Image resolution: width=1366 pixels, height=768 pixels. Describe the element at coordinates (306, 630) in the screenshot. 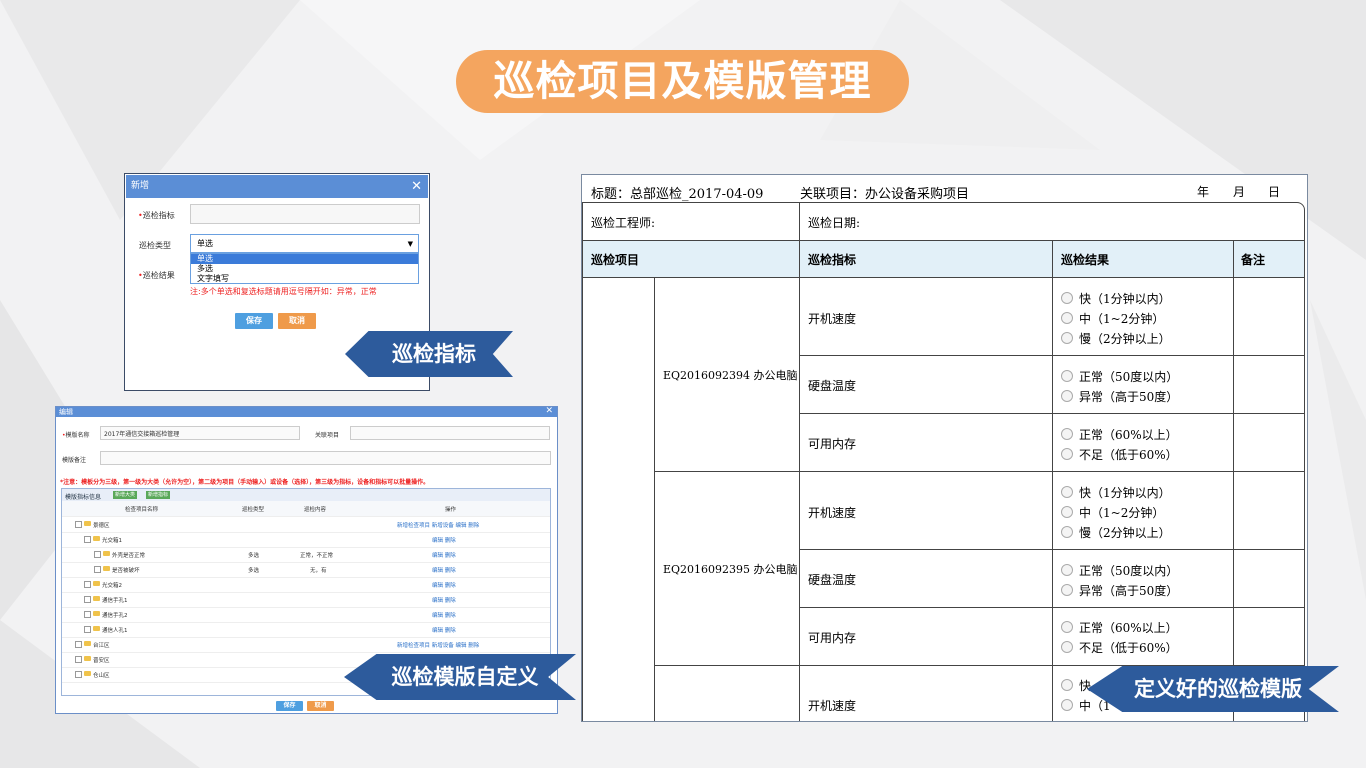

I see `table-row: 通信人孔1 编辑 删除` at that location.